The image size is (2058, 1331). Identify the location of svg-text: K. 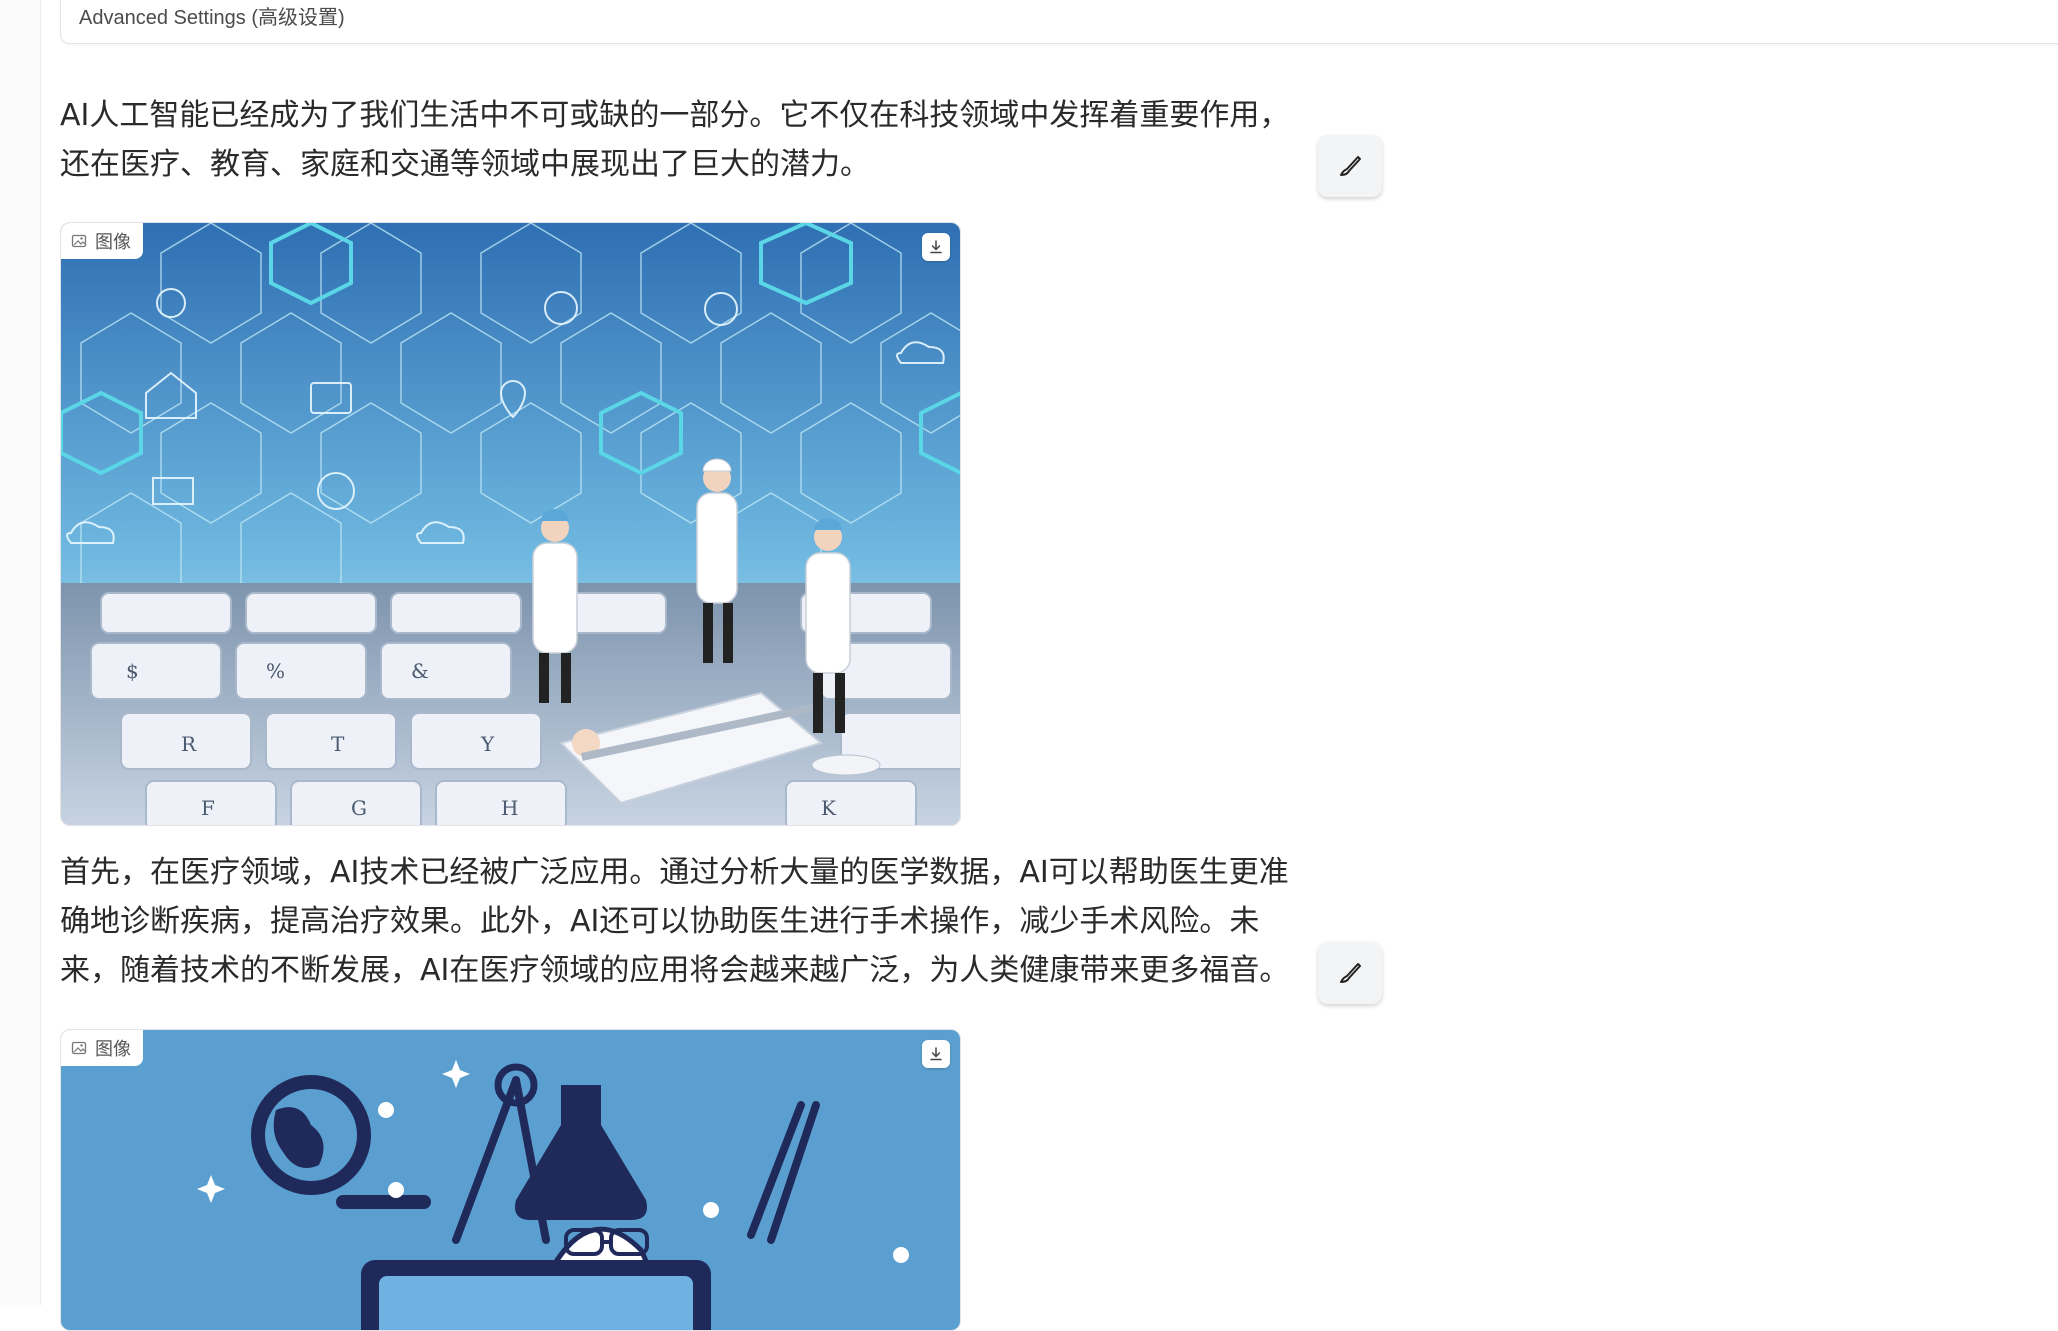
(829, 808).